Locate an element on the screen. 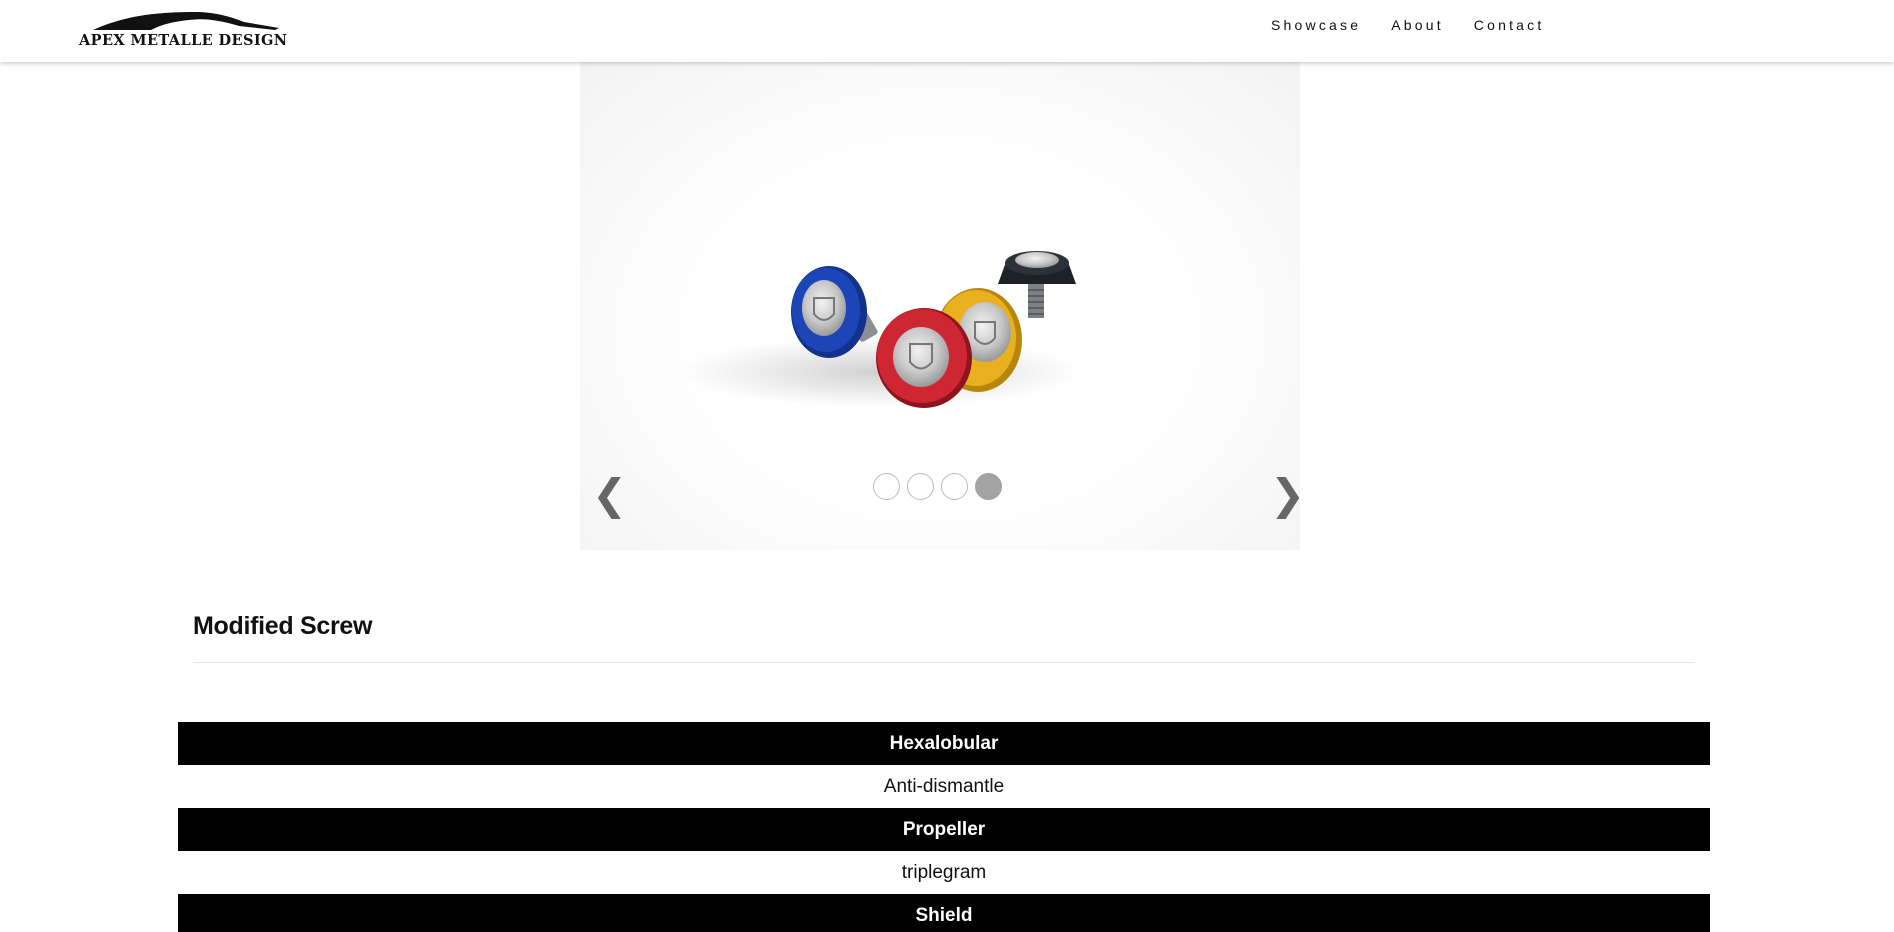 The height and width of the screenshot is (932, 1894). nav-showcase: Showcase is located at coordinates (1316, 25).